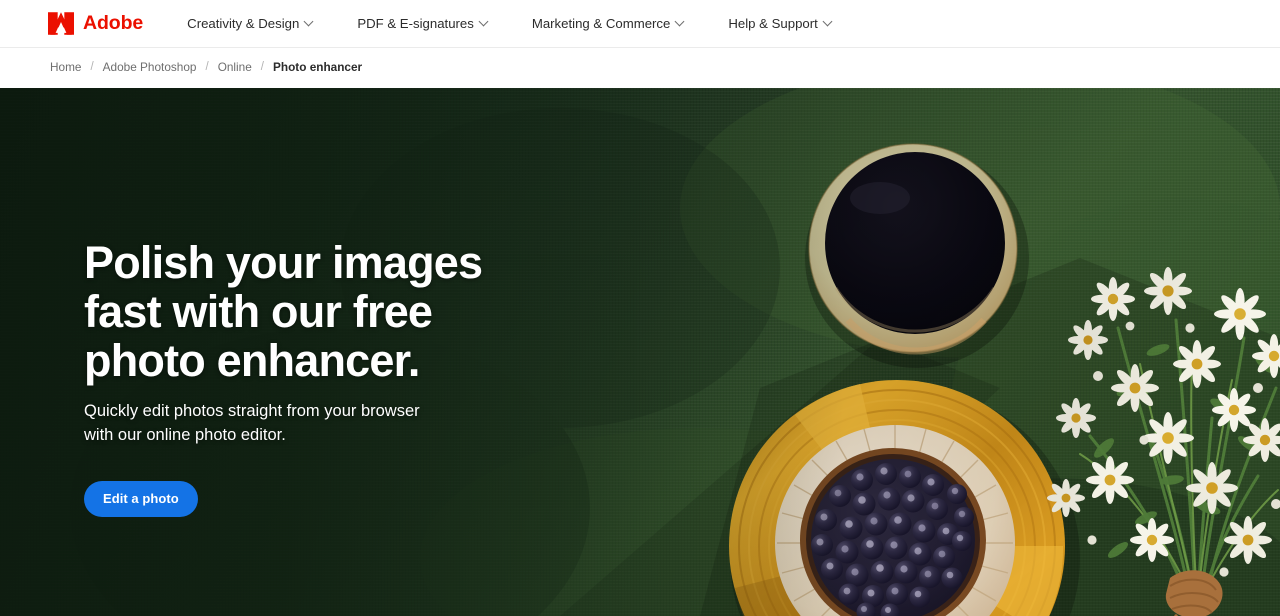  I want to click on nav-item-label: Marketing & Commerce, so click(601, 23).